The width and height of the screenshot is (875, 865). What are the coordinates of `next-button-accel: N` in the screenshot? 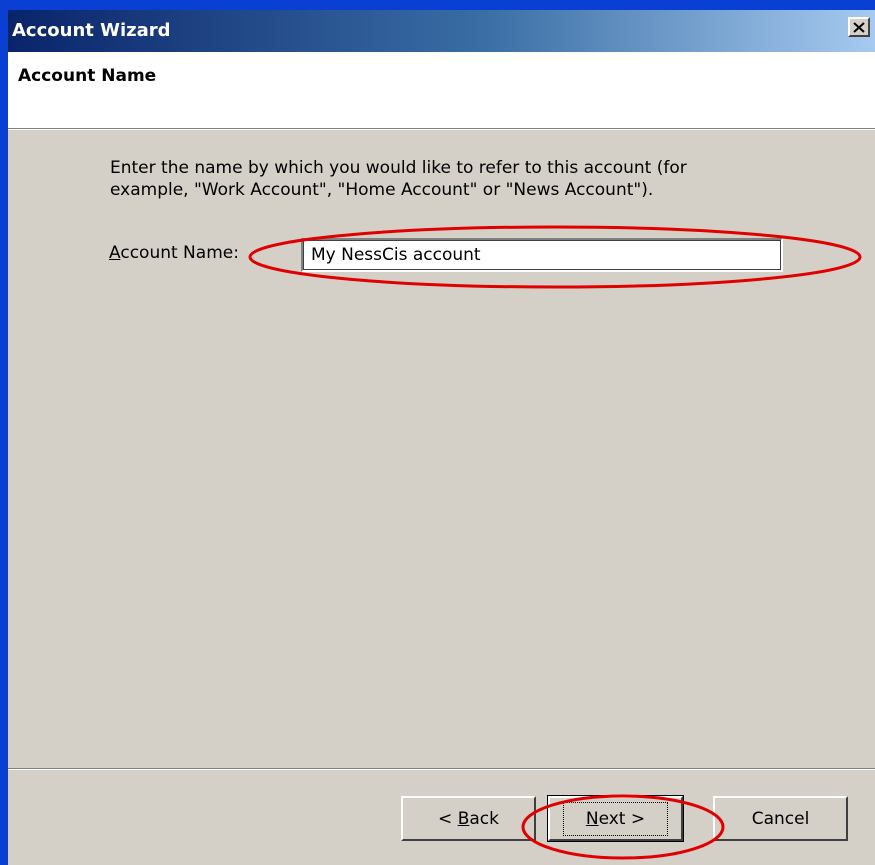 It's located at (592, 818).